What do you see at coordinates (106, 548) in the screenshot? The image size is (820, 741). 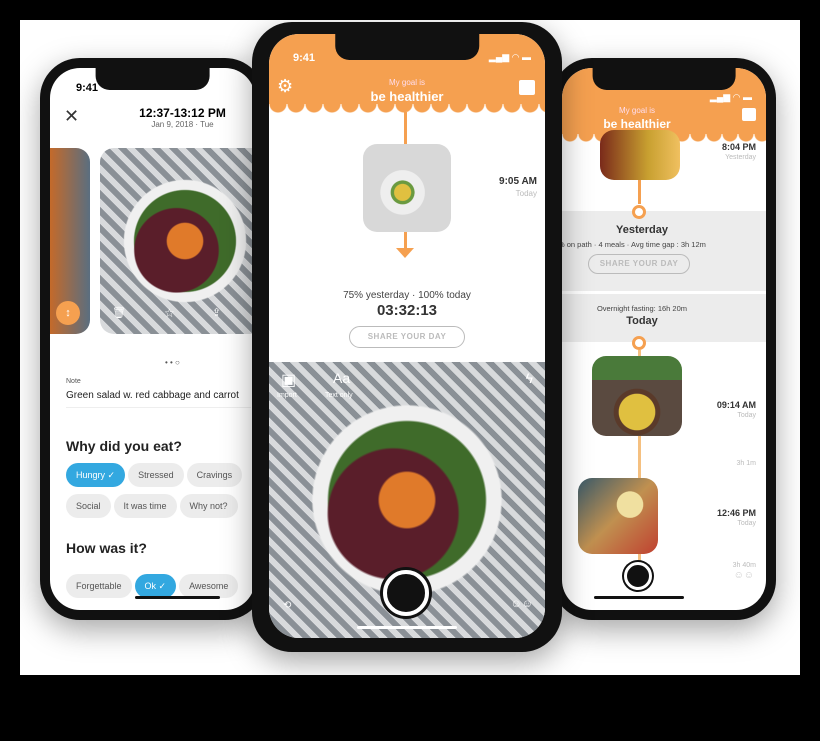 I see `how-title: How was it?` at bounding box center [106, 548].